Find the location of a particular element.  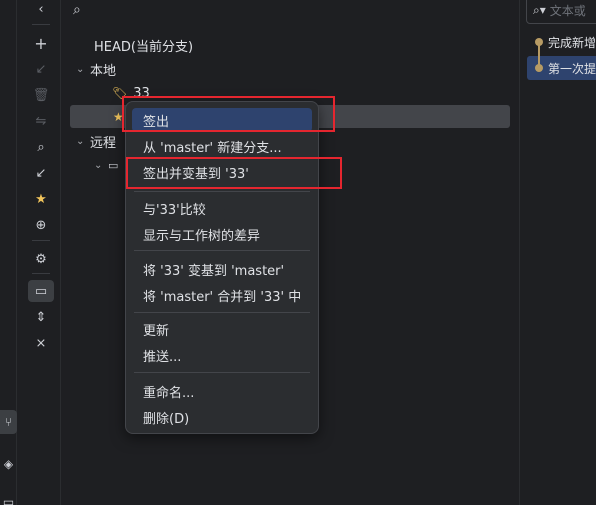

delete-icon: 🗑 is located at coordinates (41, 95).